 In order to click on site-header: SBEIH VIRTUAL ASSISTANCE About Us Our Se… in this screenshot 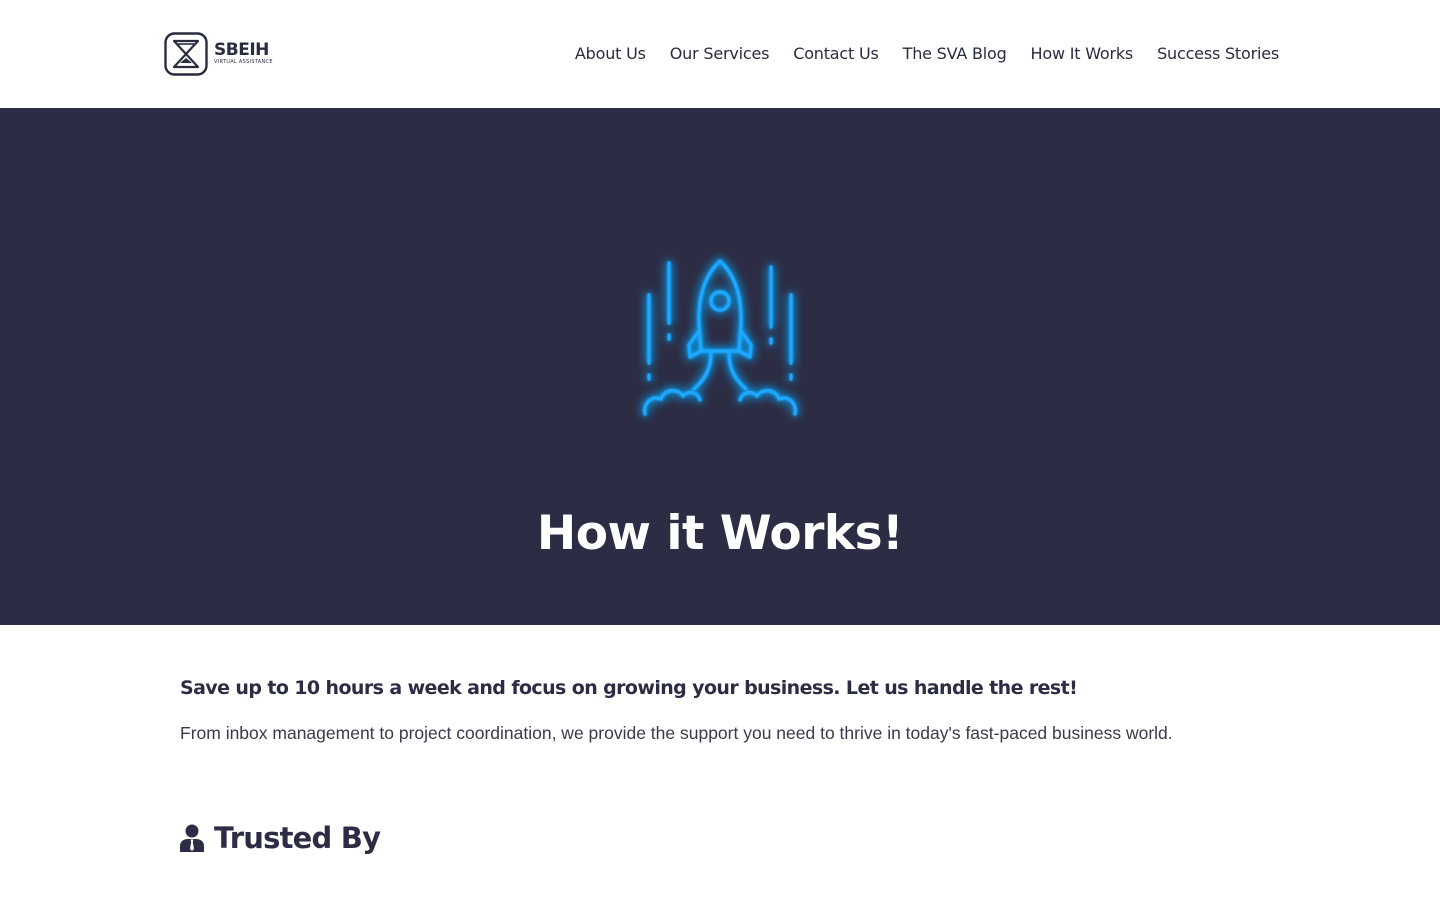, I will do `click(720, 54)`.